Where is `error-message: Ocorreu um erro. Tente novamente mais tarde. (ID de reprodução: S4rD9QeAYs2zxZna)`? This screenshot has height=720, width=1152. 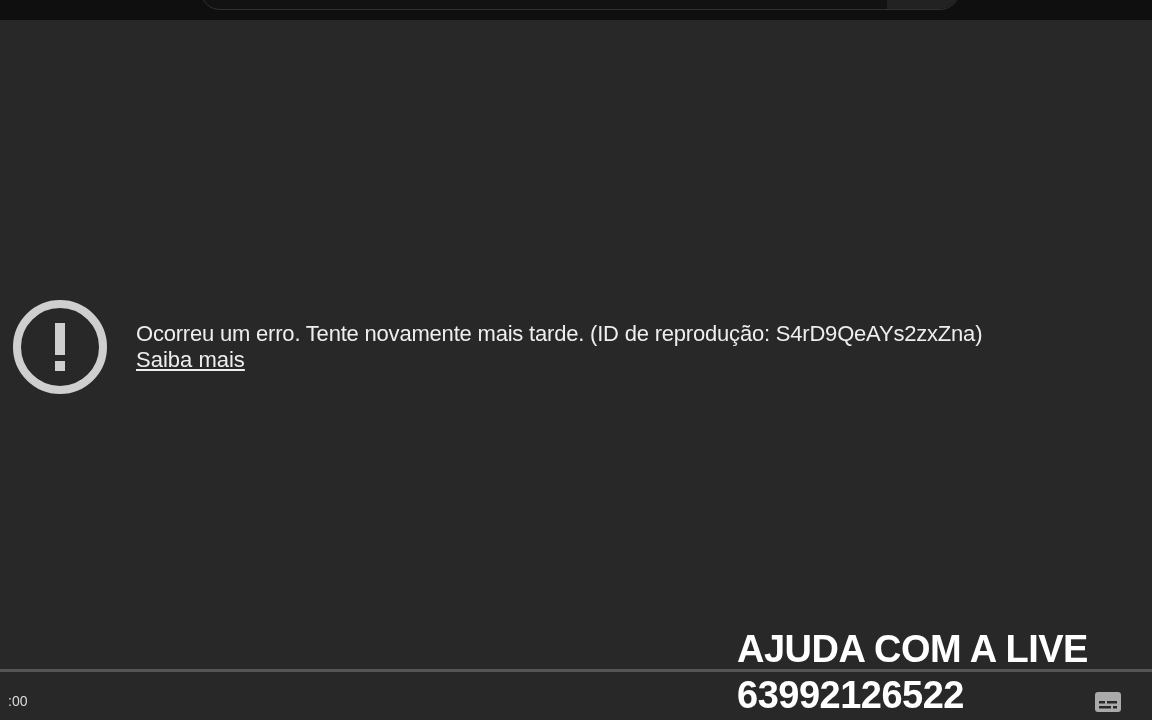 error-message: Ocorreu um erro. Tente novamente mais tarde. (ID de reprodução: S4rD9QeAYs2zxZna) is located at coordinates (559, 333).